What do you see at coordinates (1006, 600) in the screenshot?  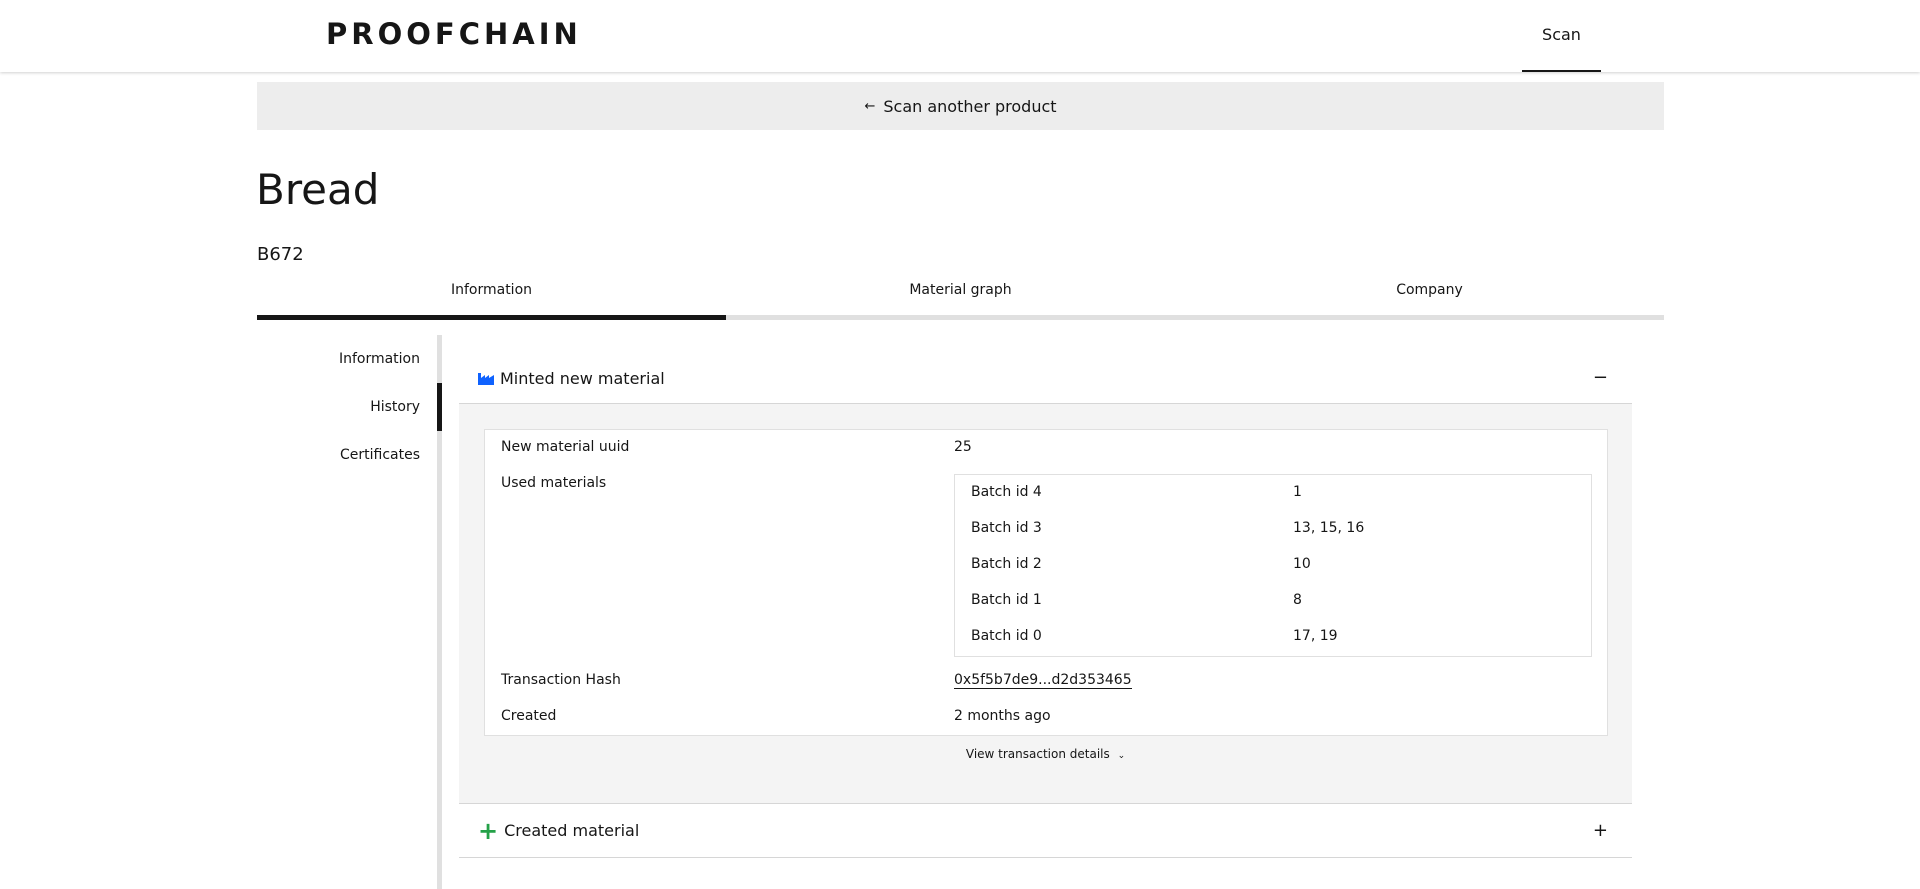 I see `batch-id: Batch id 1` at bounding box center [1006, 600].